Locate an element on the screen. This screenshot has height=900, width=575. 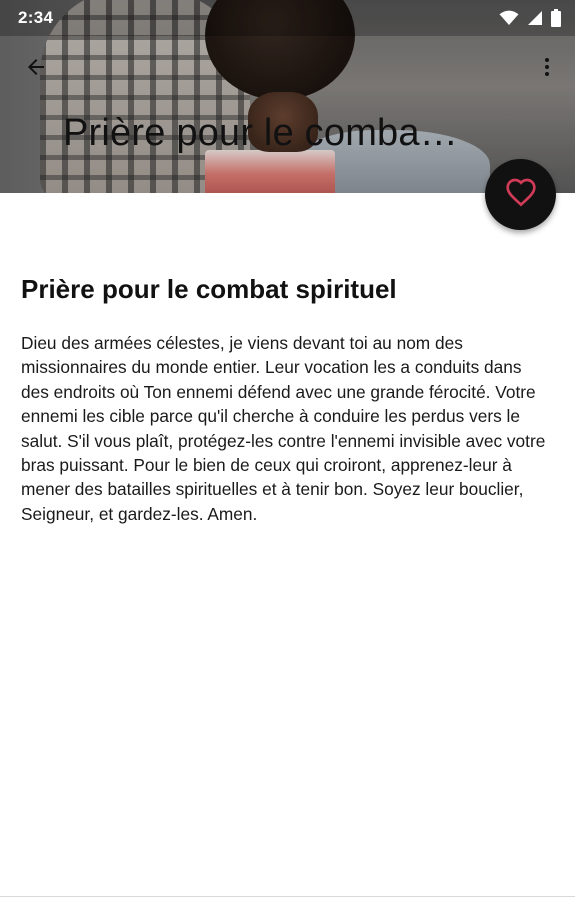
heart-outline-icon is located at coordinates (521, 194).